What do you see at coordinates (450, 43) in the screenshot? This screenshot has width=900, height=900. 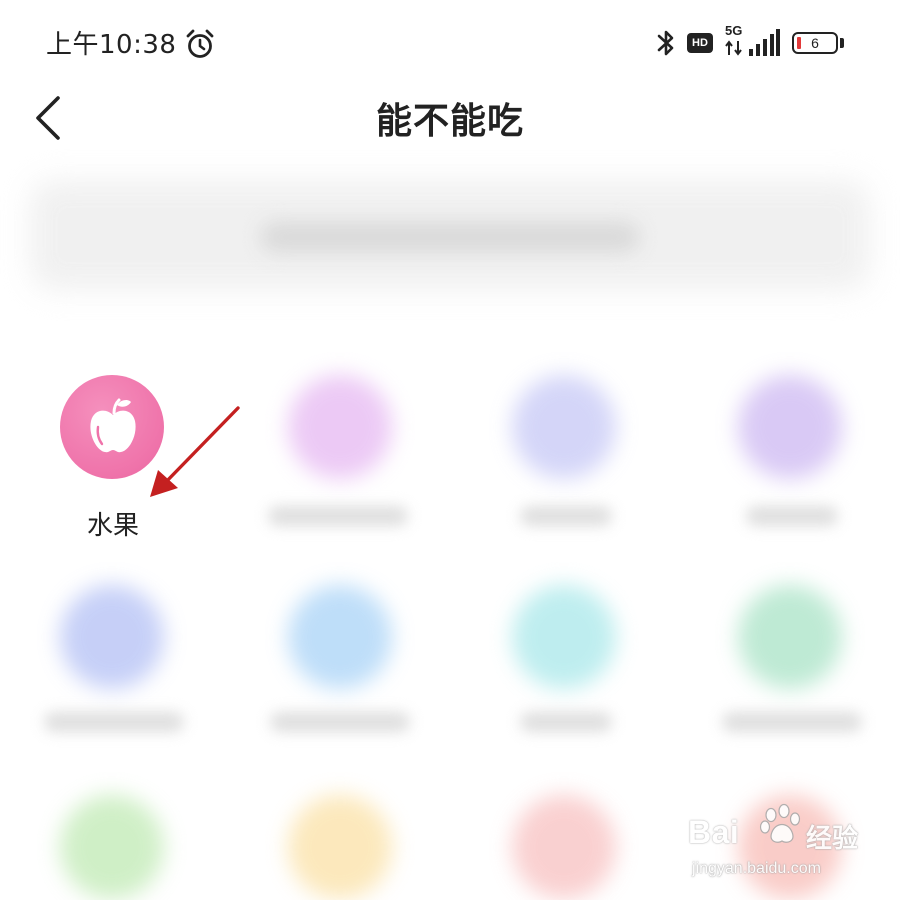 I see `status-bar: 上午10:38 HD 5G 6` at bounding box center [450, 43].